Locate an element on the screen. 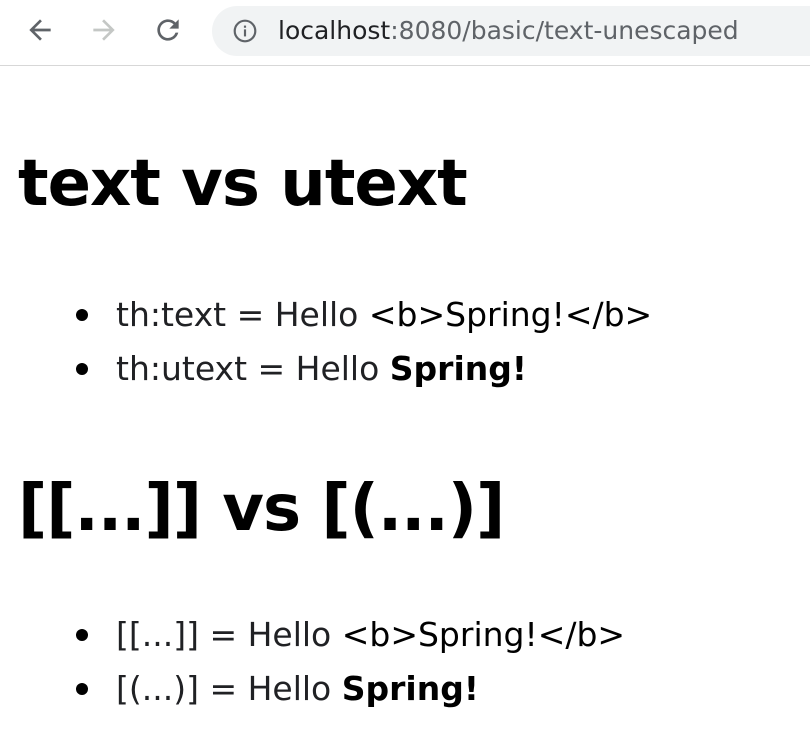  list-item: th:text = Hello <b>Spring!</b> is located at coordinates (362, 317).